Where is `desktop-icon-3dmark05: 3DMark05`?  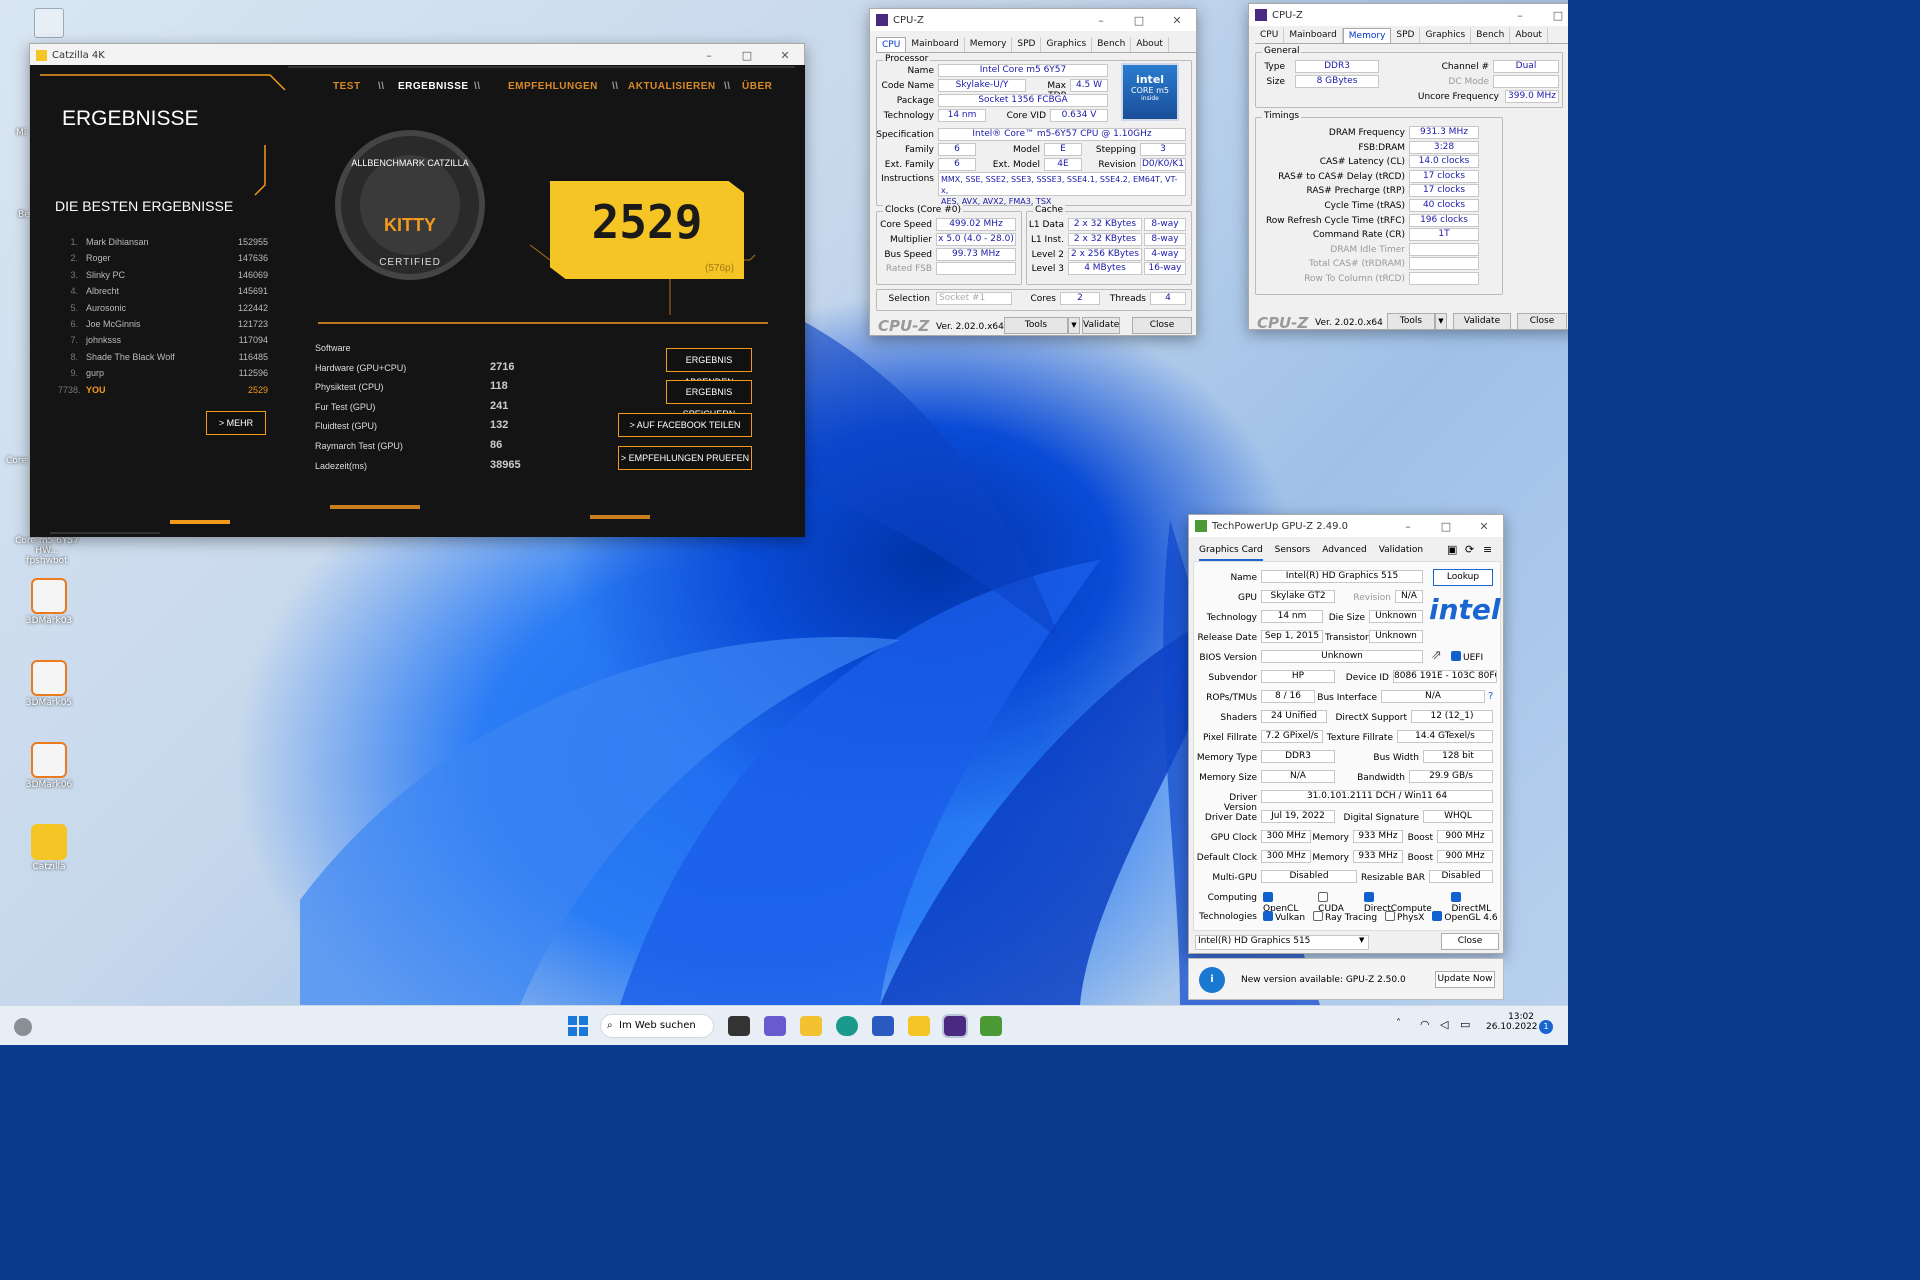 desktop-icon-3dmark05: 3DMark05 is located at coordinates (49, 684).